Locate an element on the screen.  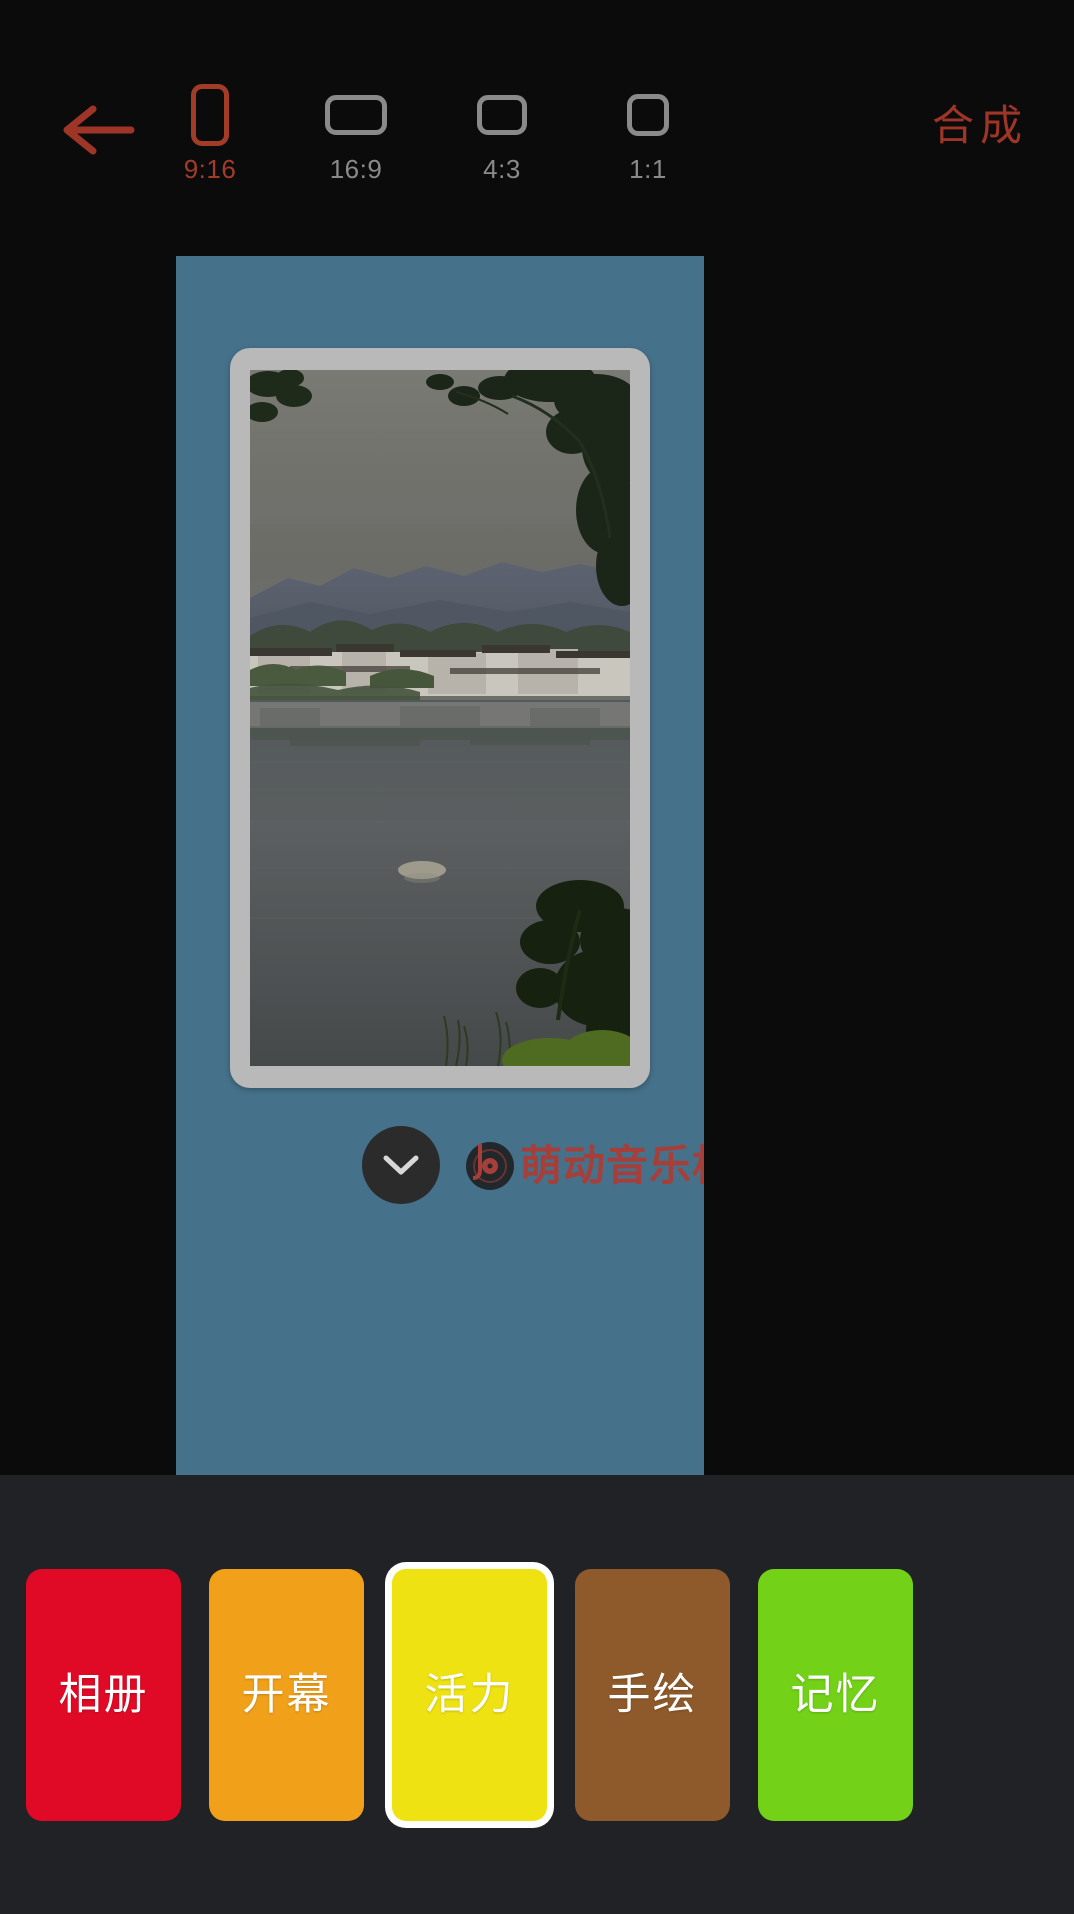
theme-label: 手绘 is located at coordinates (652, 1695).